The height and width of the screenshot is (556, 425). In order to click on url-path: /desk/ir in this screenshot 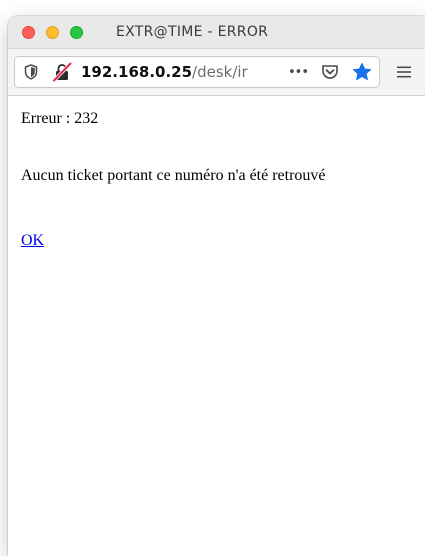, I will do `click(220, 72)`.